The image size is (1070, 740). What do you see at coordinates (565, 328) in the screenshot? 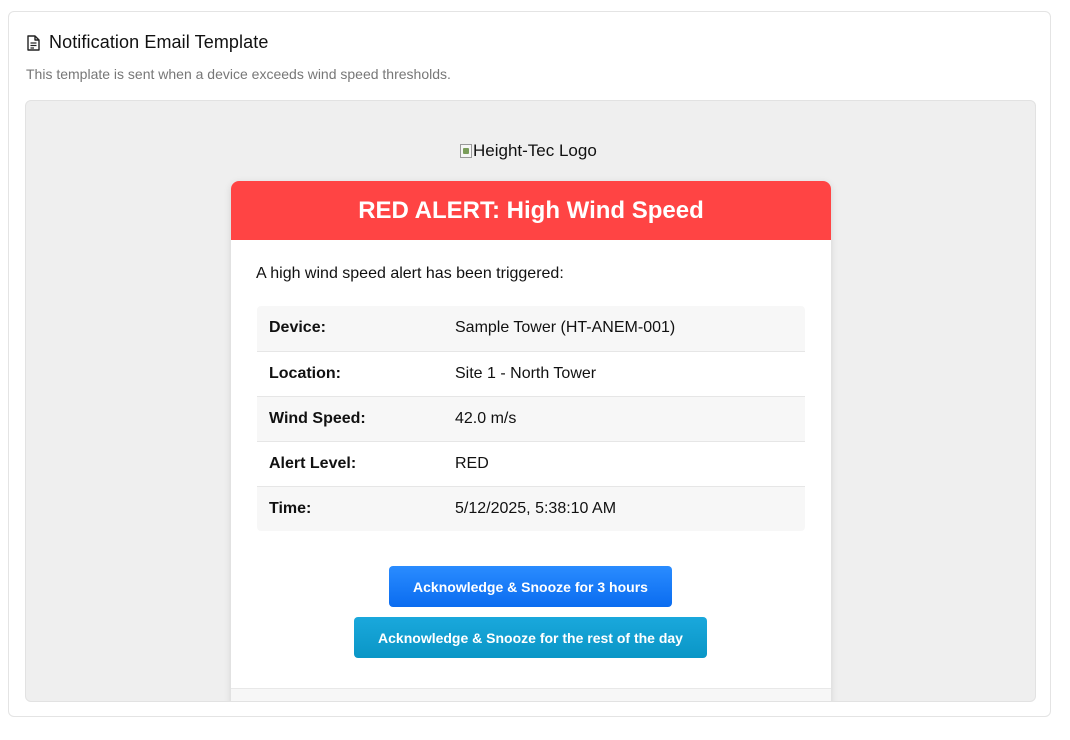
I see `detail-value: Sample Tower (HT-ANEM-001)` at bounding box center [565, 328].